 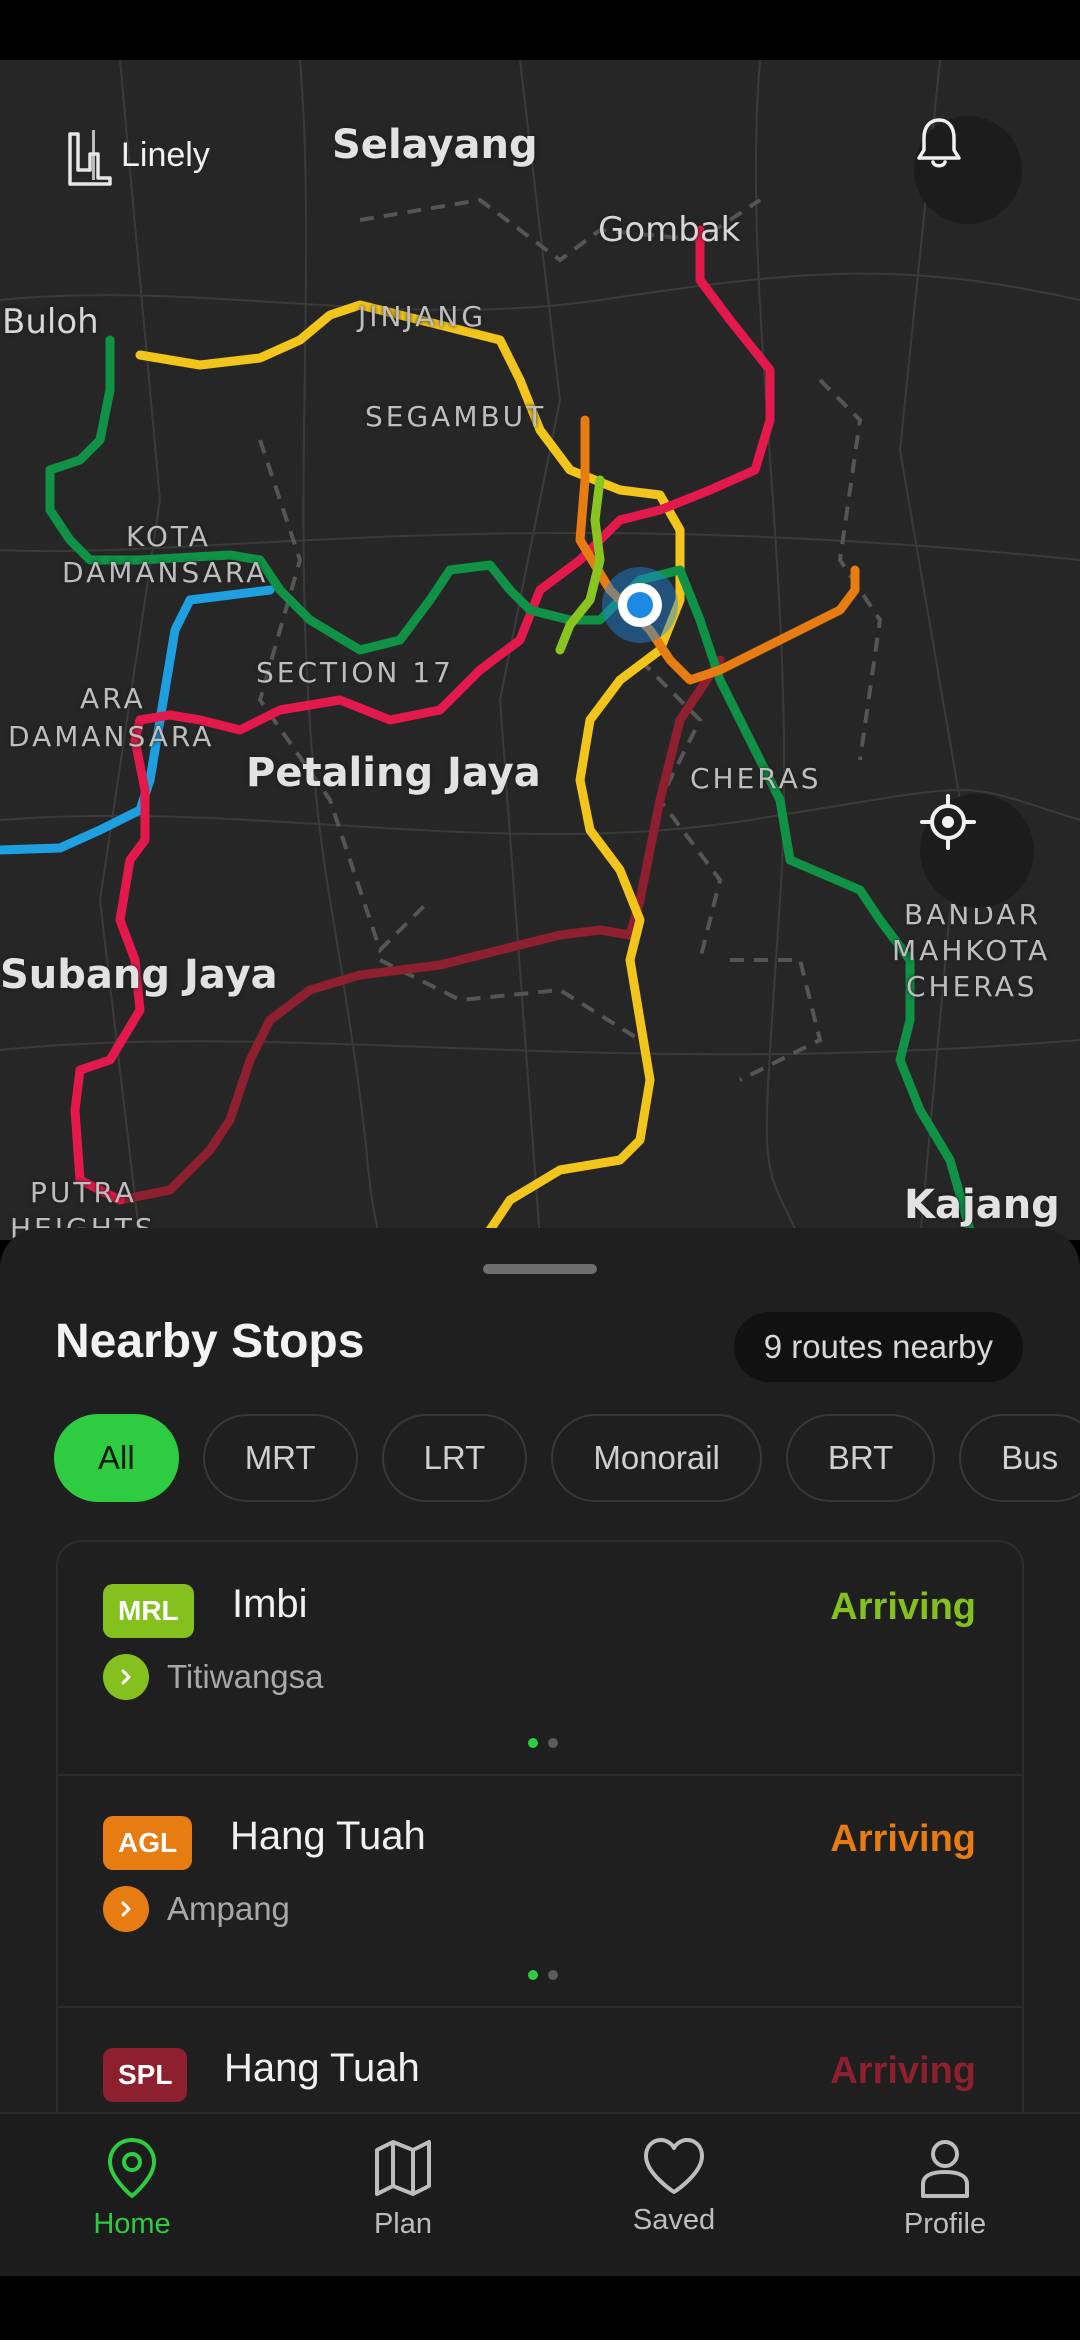 I want to click on routes-nearby-badge: 9 routes nearby, so click(x=878, y=1347).